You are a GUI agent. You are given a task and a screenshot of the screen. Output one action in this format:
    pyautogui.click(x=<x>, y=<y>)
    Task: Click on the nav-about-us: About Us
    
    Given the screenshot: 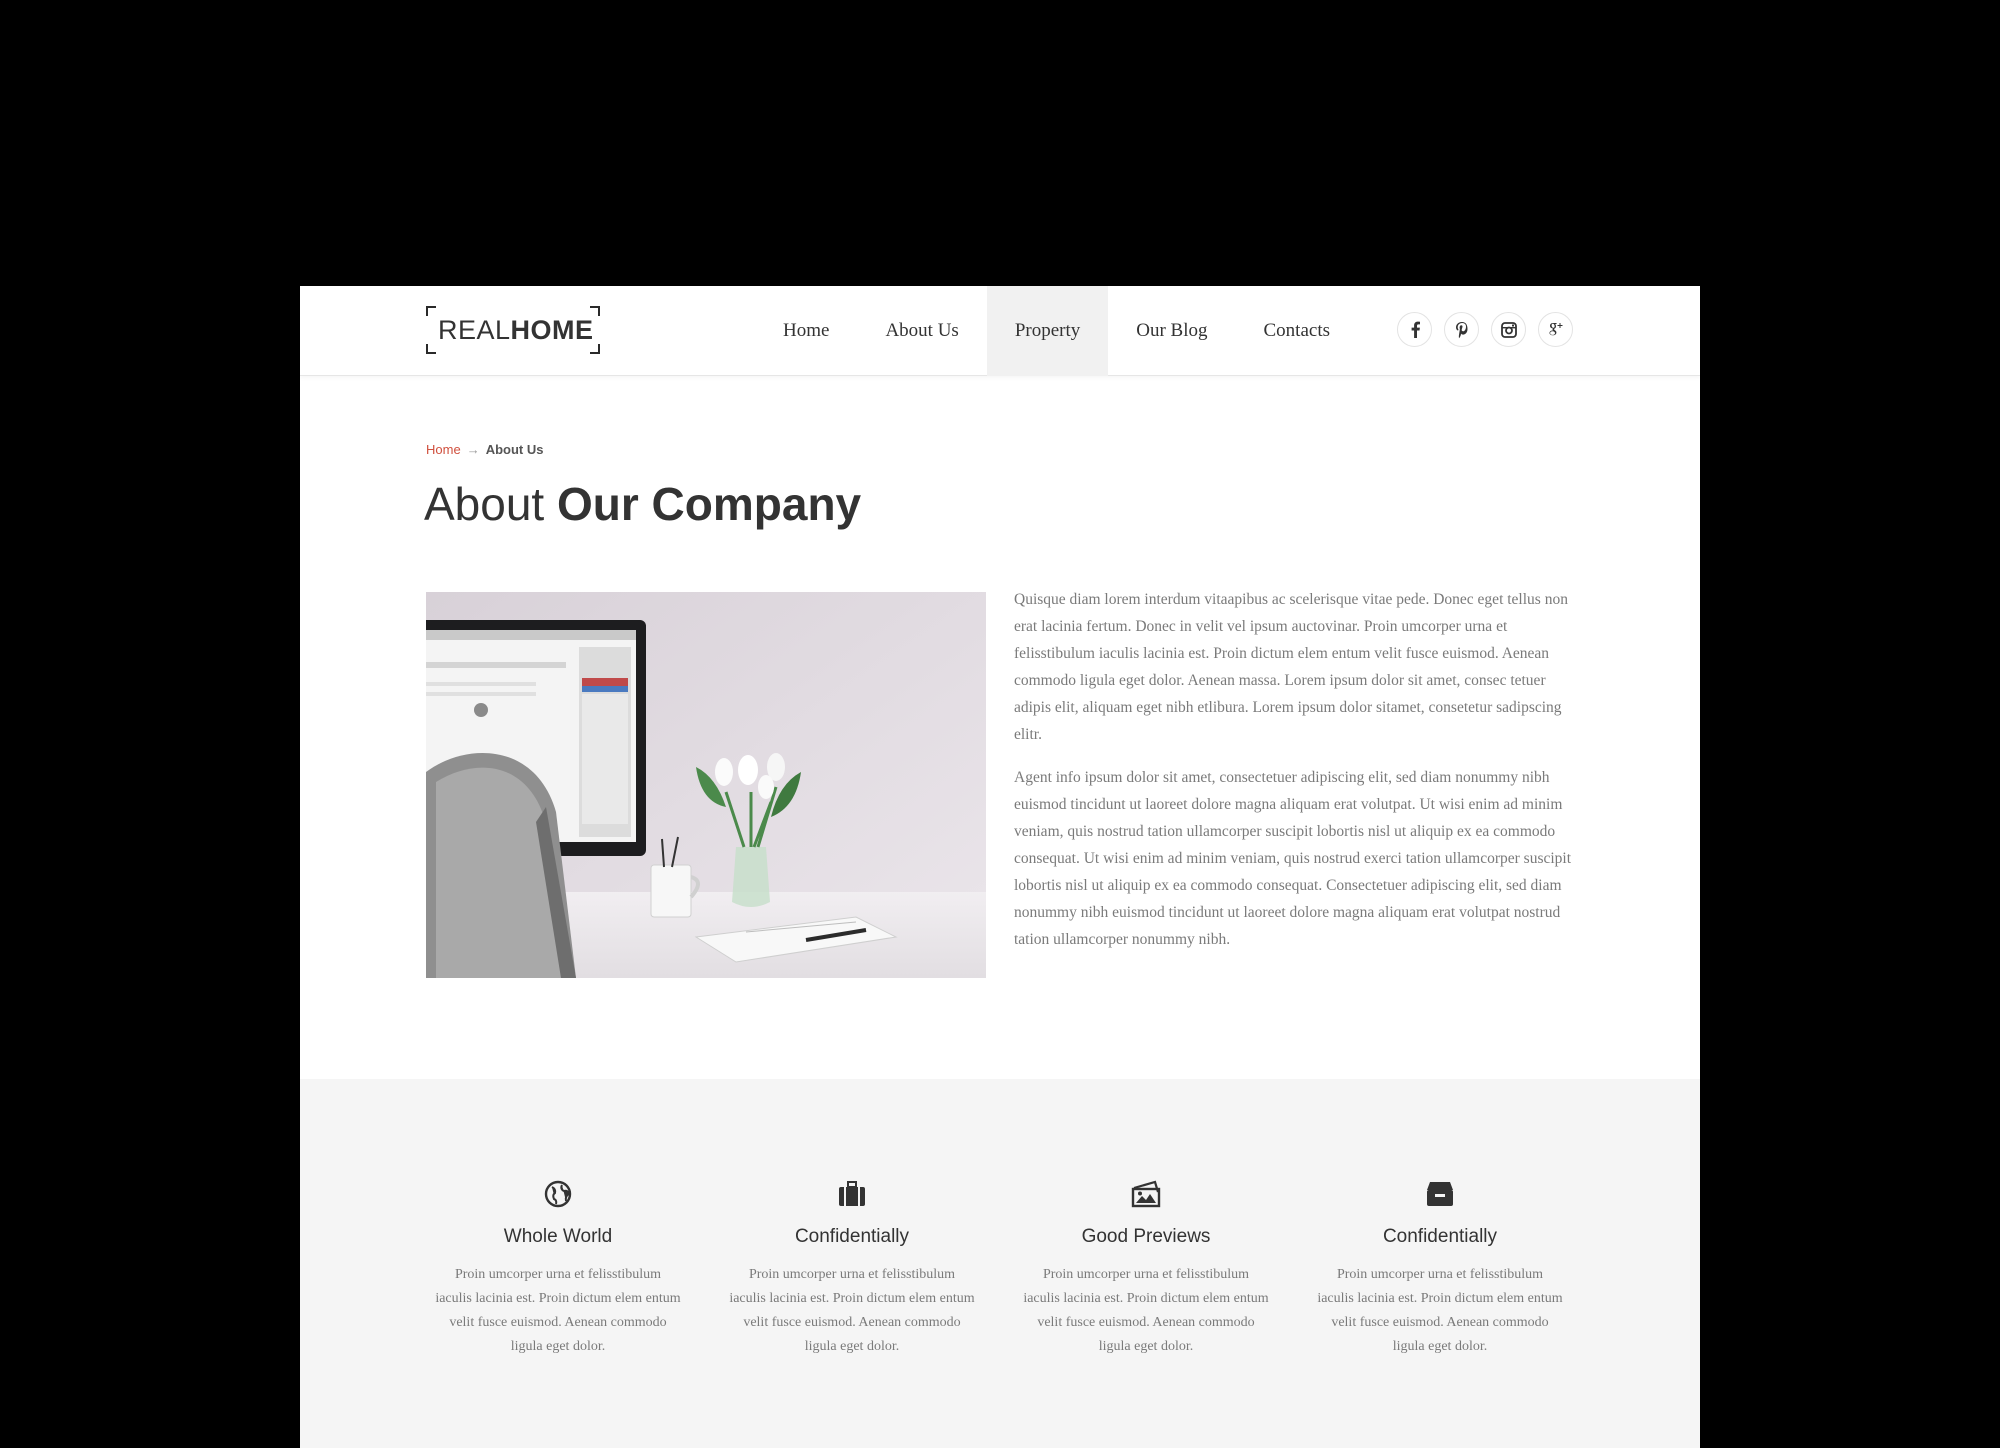 What is the action you would take?
    pyautogui.click(x=921, y=331)
    